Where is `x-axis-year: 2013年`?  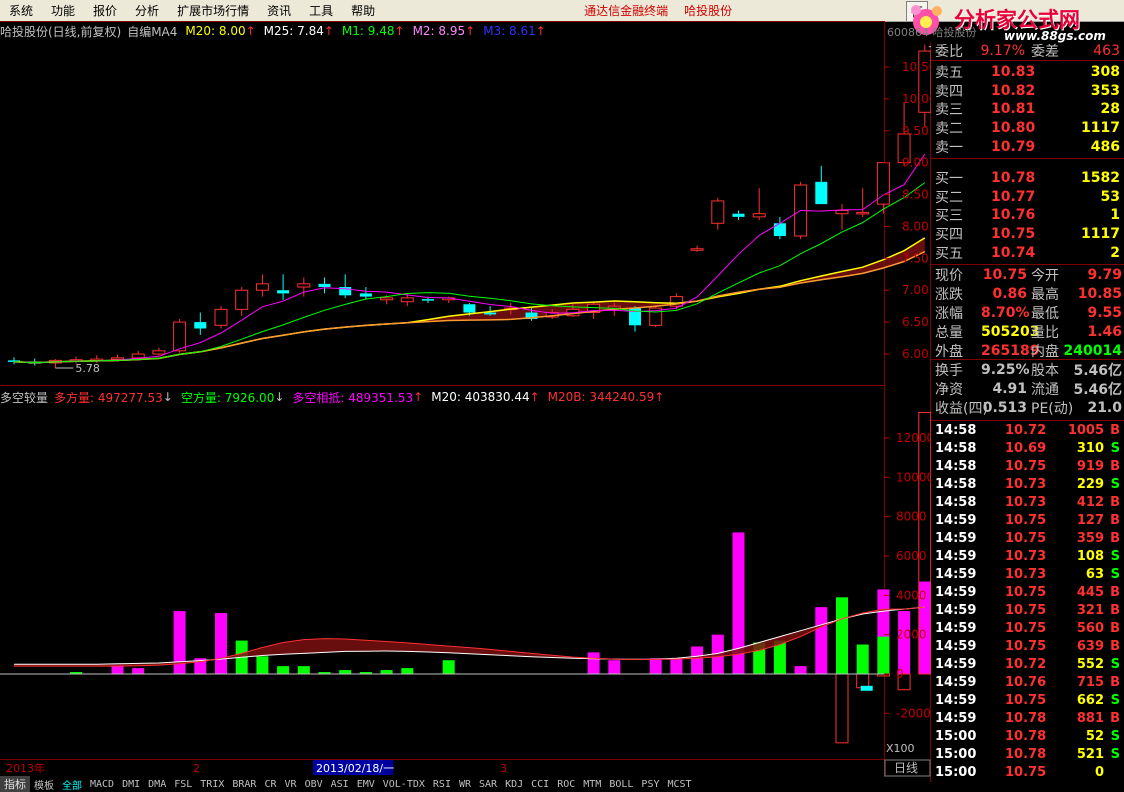
x-axis-year: 2013年 is located at coordinates (25, 768).